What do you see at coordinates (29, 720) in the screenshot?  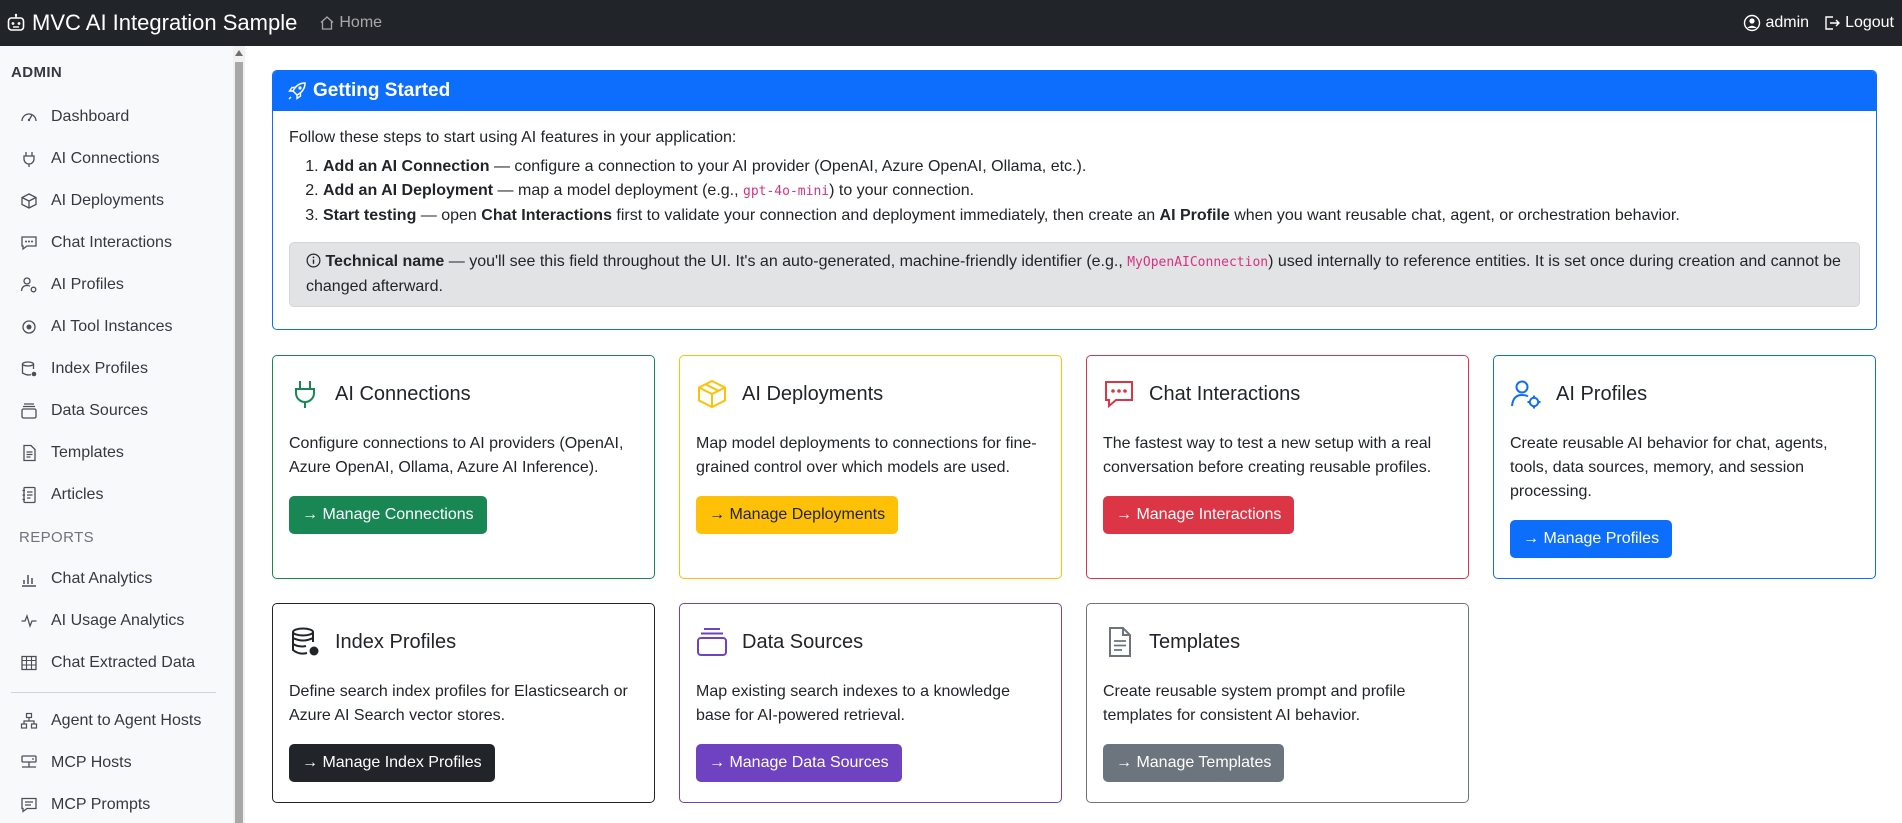 I see `diagram-icon` at bounding box center [29, 720].